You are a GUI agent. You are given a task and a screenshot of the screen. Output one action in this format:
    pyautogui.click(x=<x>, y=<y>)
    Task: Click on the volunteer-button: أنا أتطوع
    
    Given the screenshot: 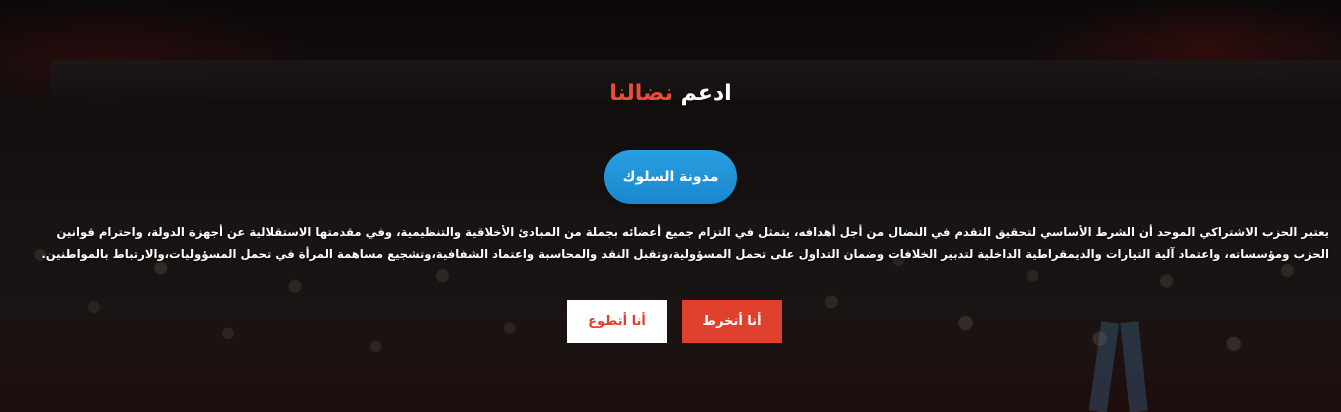 What is the action you would take?
    pyautogui.click(x=617, y=321)
    